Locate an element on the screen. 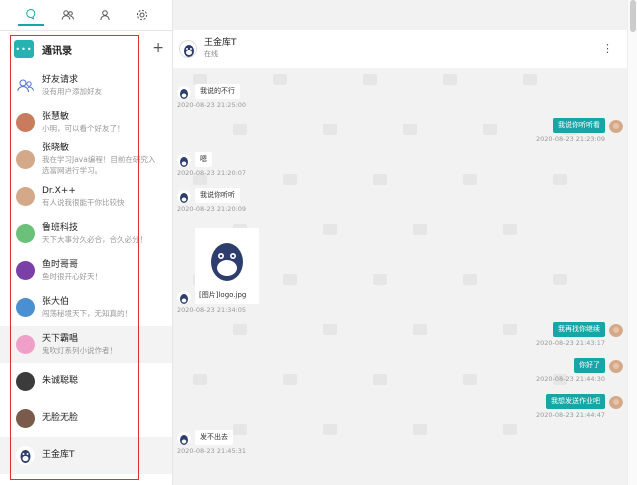  contact-name: 好友请求 is located at coordinates (60, 79).